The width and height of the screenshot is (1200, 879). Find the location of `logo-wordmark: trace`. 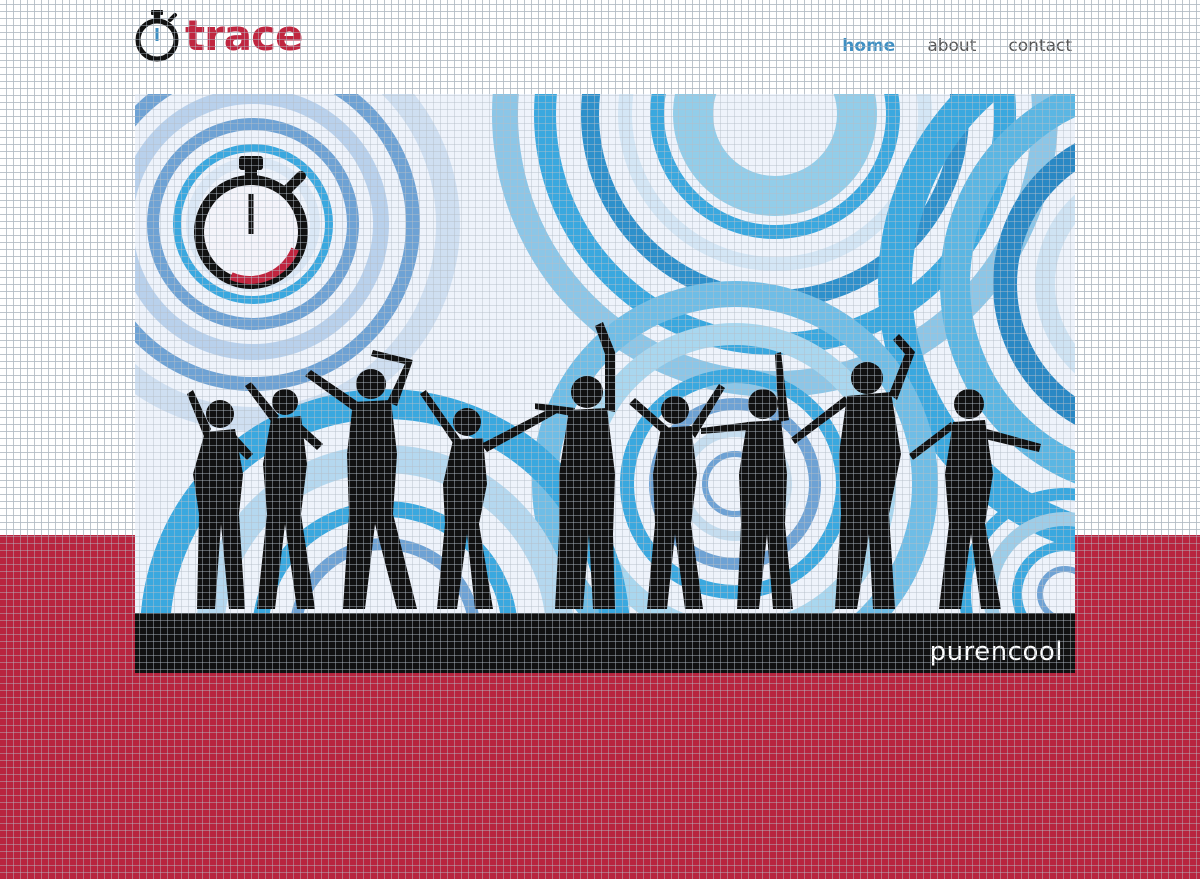

logo-wordmark: trace is located at coordinates (244, 35).